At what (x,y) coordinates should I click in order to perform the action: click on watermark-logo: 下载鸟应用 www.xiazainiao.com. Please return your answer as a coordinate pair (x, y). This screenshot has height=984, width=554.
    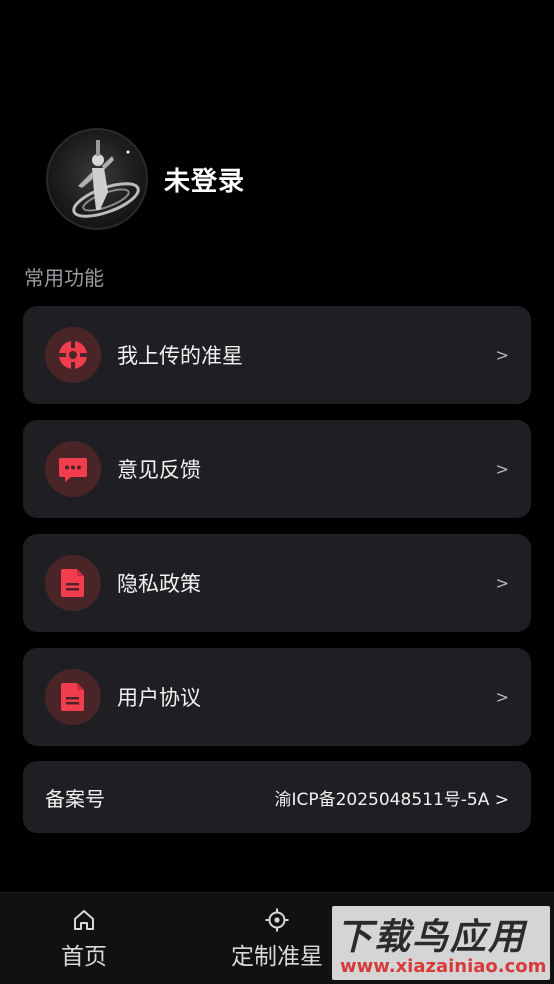
    Looking at the image, I should click on (441, 943).